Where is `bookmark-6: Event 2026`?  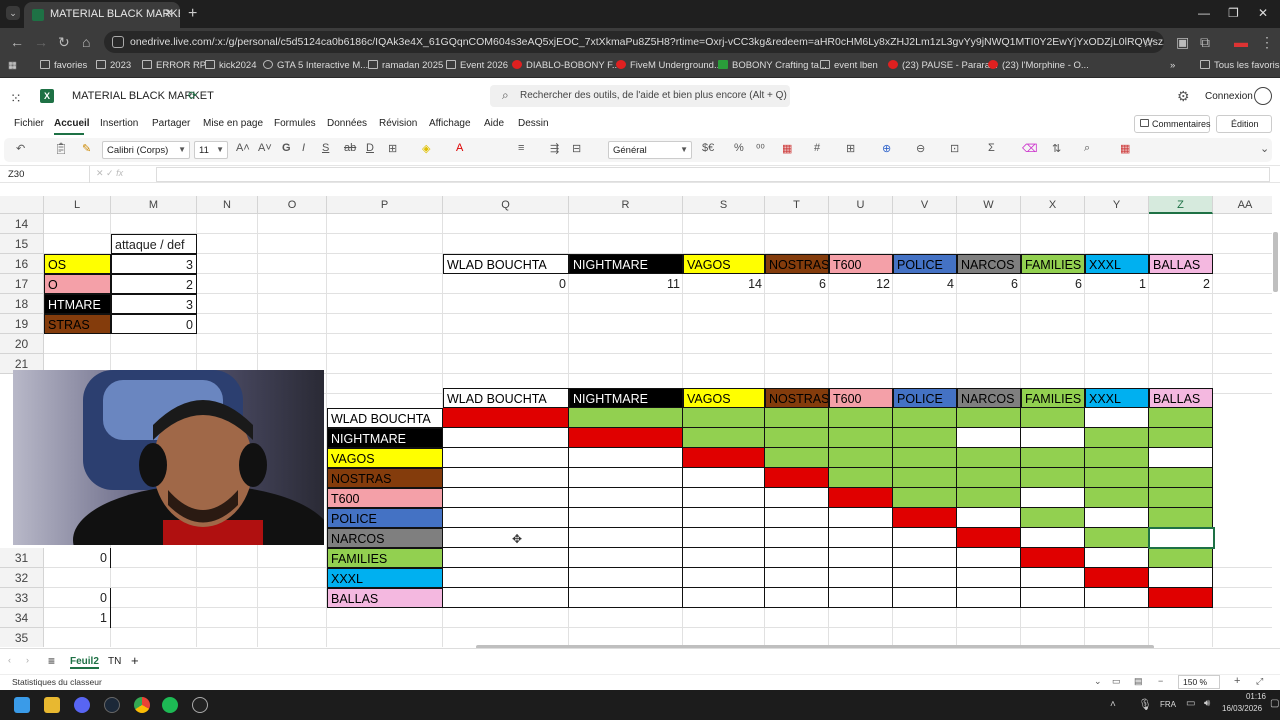 bookmark-6: Event 2026 is located at coordinates (477, 65).